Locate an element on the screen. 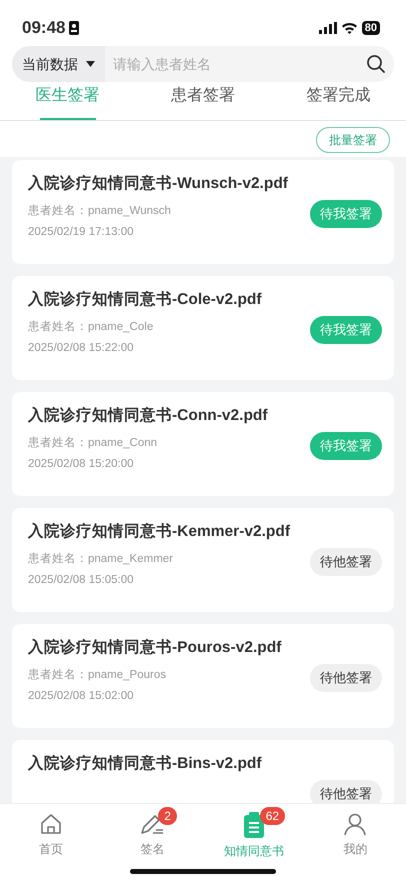 Image resolution: width=406 pixels, height=883 pixels. search-icon is located at coordinates (376, 64).